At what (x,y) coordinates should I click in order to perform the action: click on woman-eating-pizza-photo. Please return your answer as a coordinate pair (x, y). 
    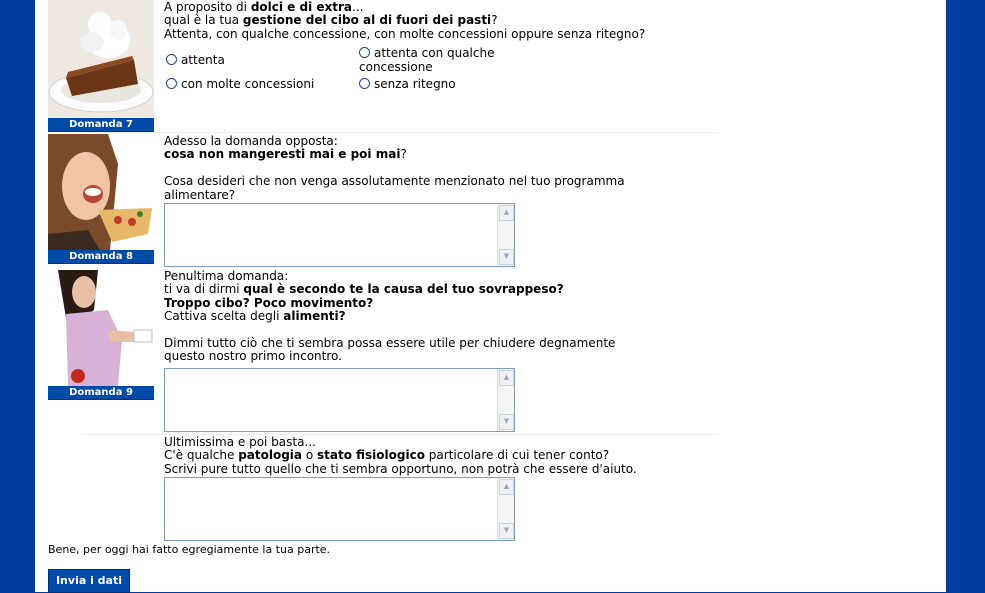
    Looking at the image, I should click on (101, 192).